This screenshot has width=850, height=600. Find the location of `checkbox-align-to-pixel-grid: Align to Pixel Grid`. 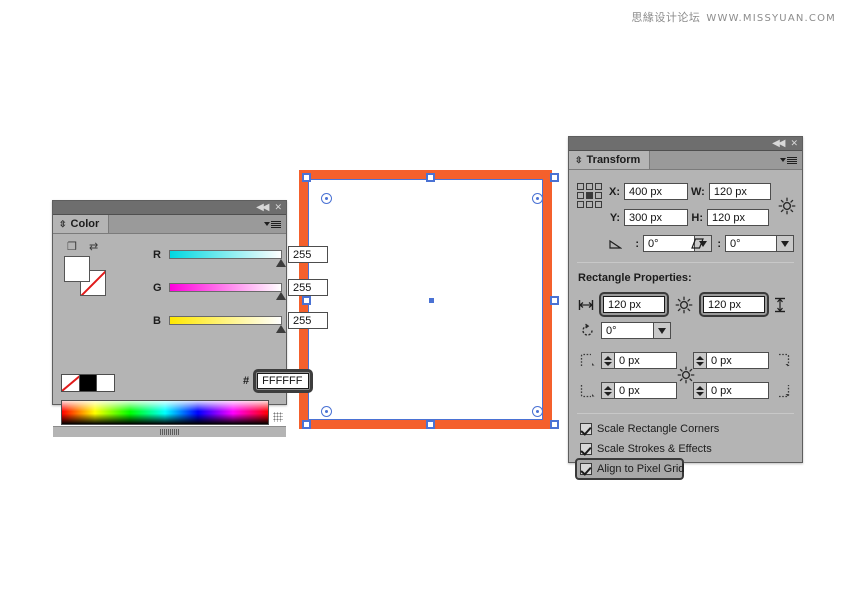

checkbox-align-to-pixel-grid: Align to Pixel Grid is located at coordinates (632, 469).